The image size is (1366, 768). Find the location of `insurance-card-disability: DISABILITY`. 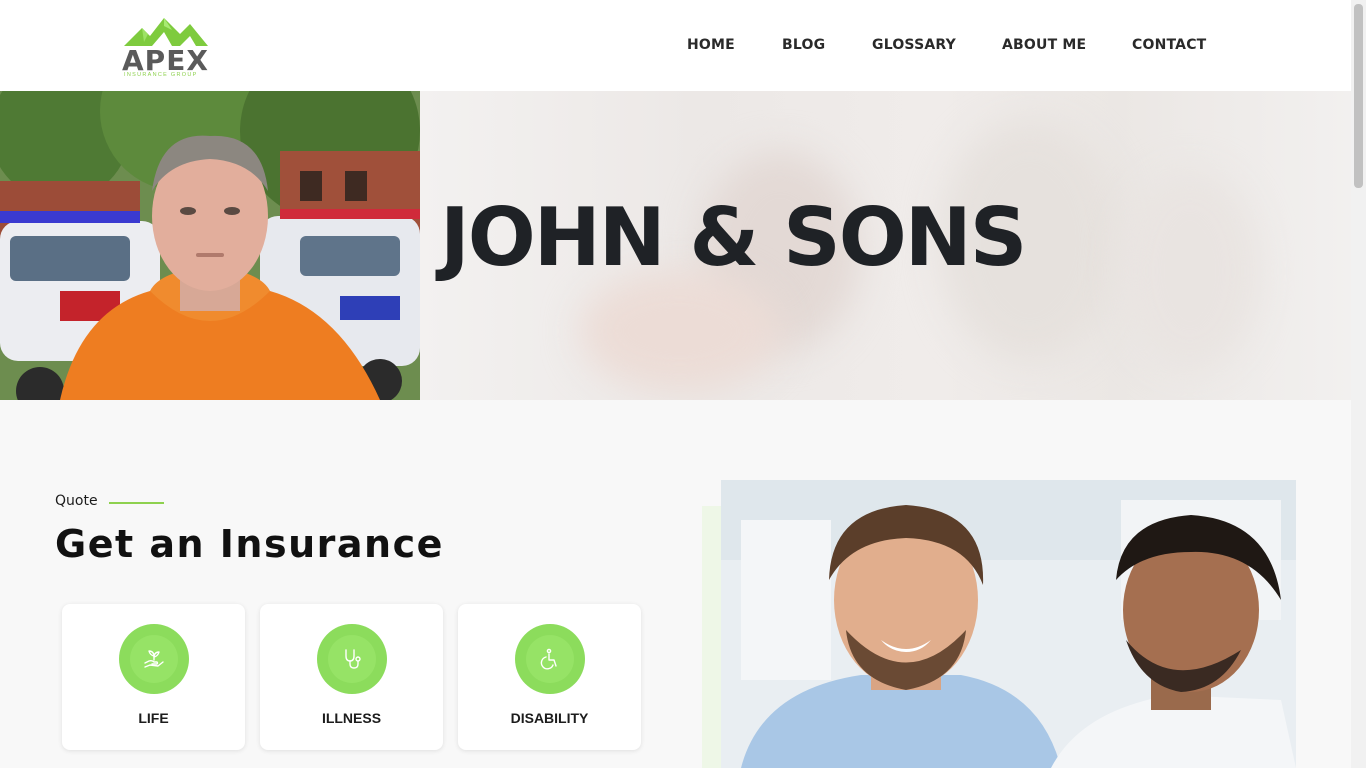

insurance-card-disability: DISABILITY is located at coordinates (549, 677).